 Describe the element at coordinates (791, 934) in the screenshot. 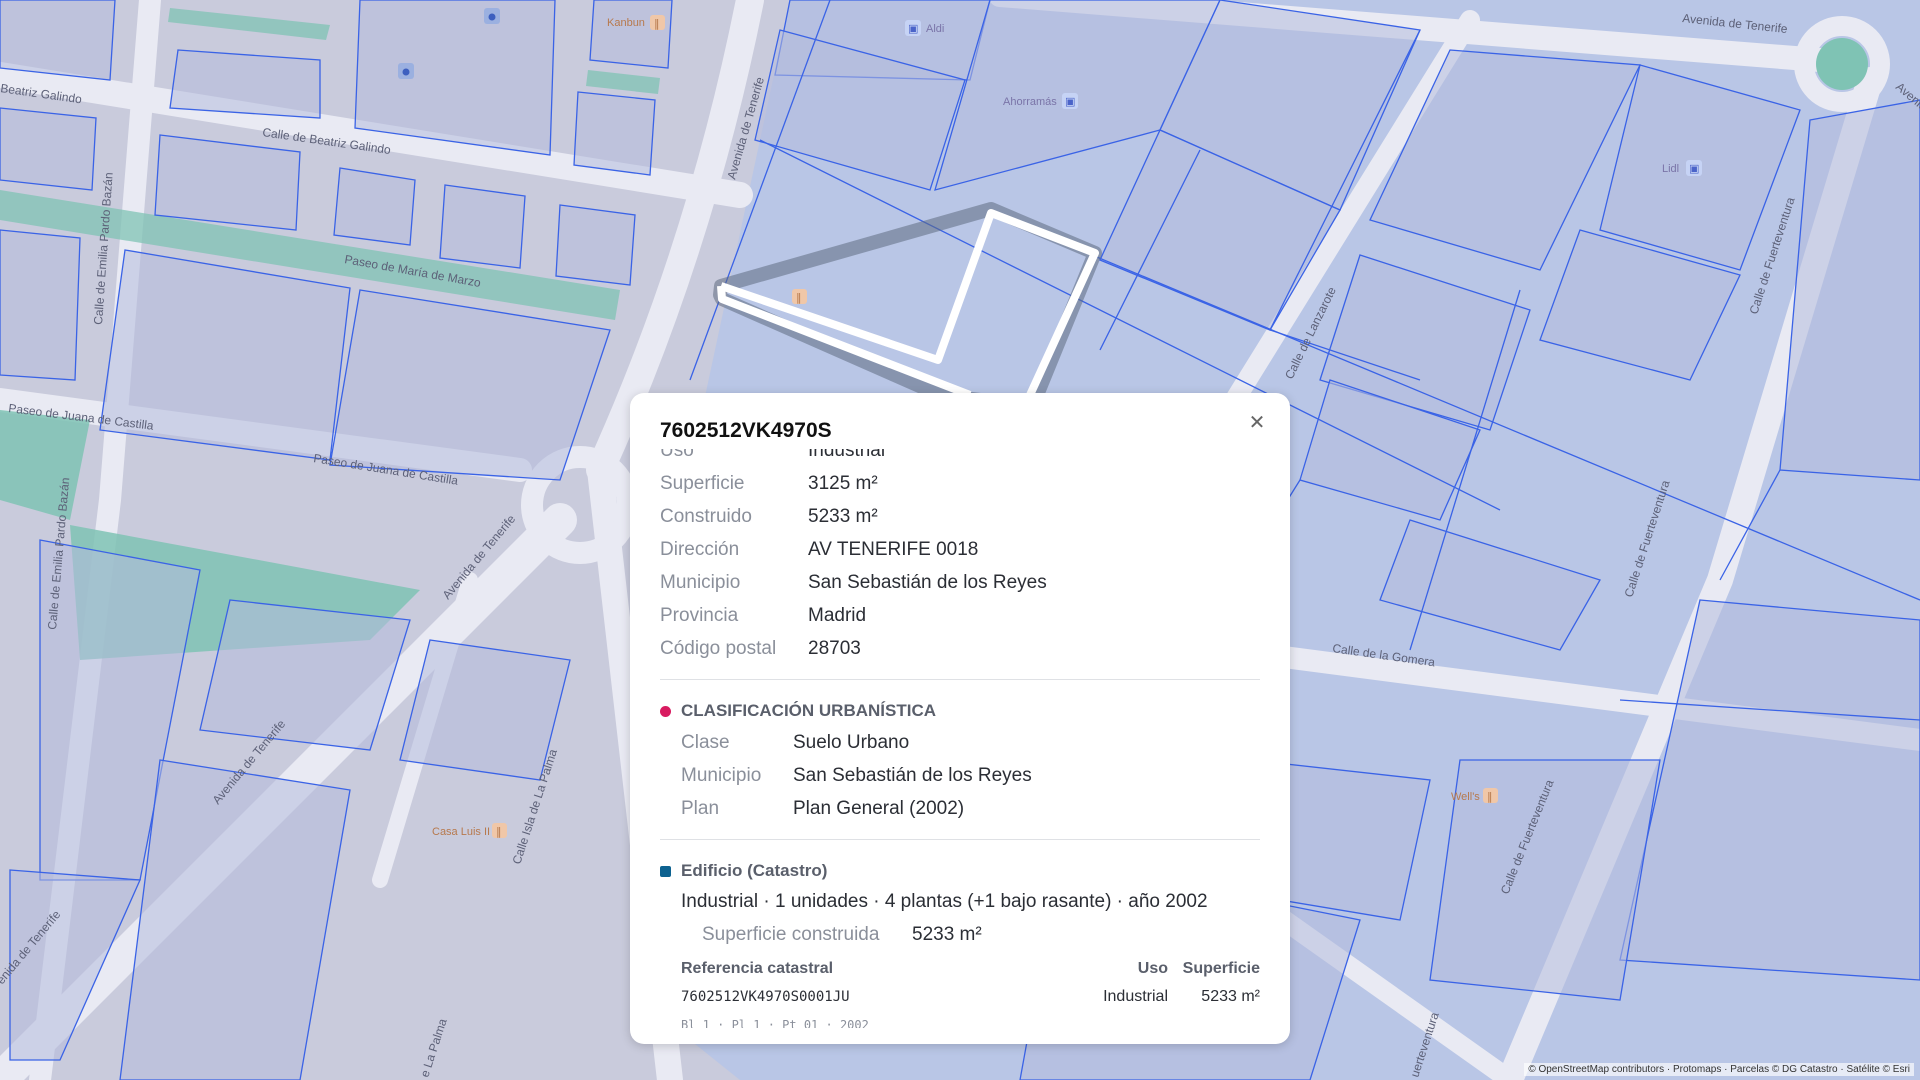

I see `field-label: Superficie construida` at that location.